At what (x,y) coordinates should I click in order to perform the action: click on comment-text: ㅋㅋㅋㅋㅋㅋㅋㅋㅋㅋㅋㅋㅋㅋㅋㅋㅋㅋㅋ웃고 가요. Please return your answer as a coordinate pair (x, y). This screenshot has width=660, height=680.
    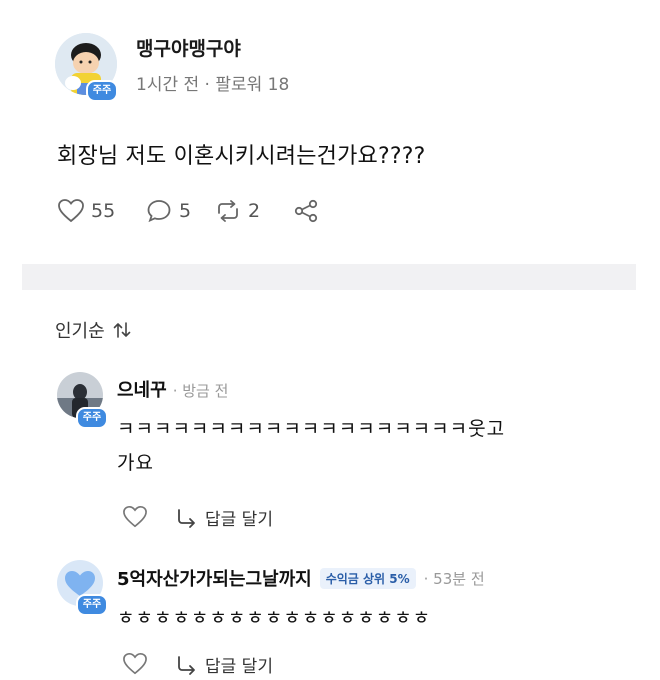
    Looking at the image, I should click on (311, 446).